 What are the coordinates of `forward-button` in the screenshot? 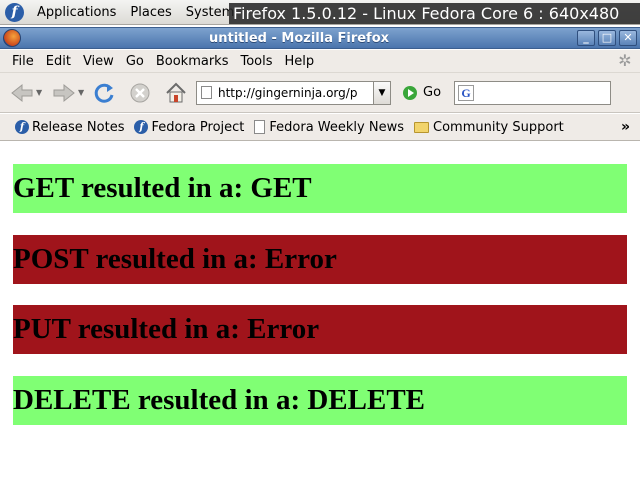 It's located at (64, 93).